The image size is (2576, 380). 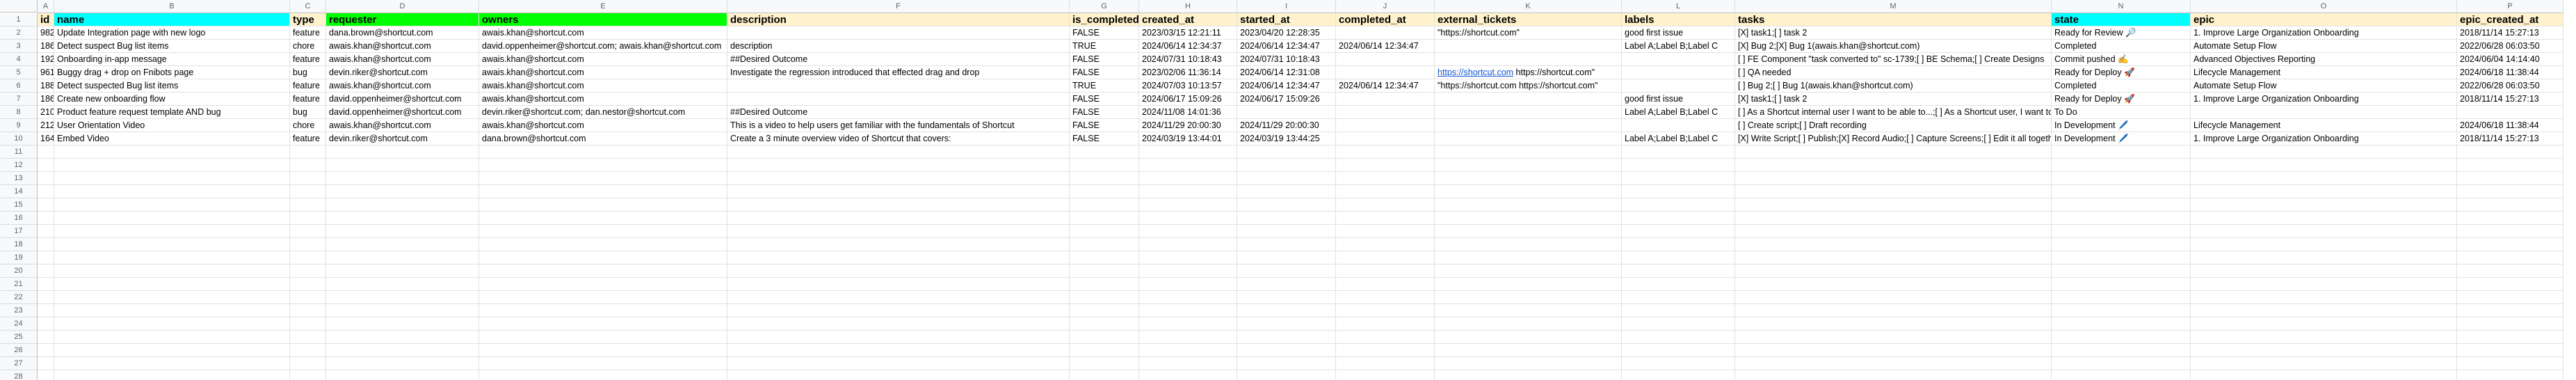 I want to click on header-cell-tasks: tasks, so click(x=1894, y=19).